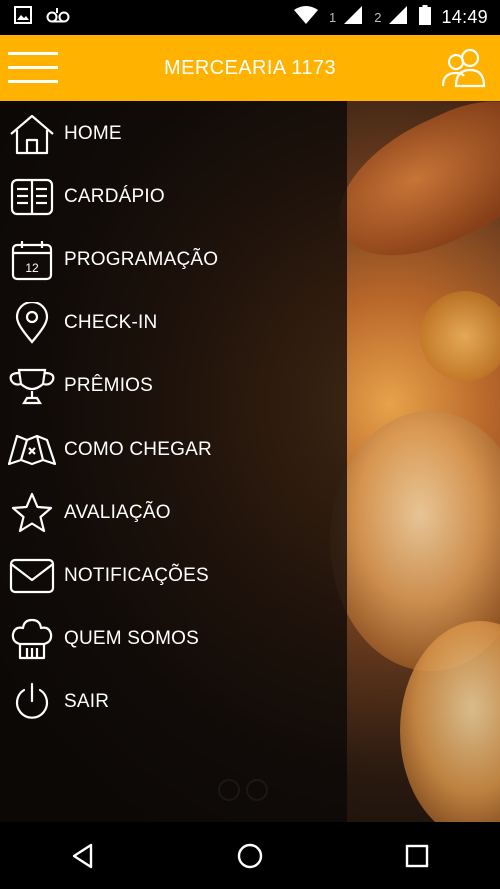 The width and height of the screenshot is (500, 889). I want to click on drawer-item-sair: SAIR, so click(173, 702).